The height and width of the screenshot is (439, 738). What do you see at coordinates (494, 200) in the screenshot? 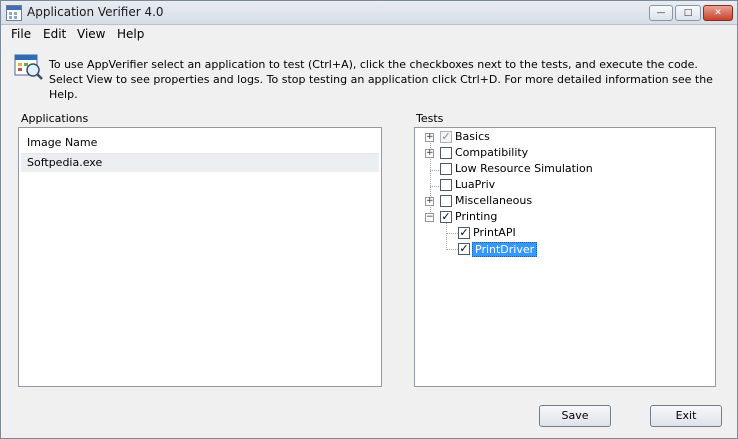
I see `tree-item-label: Miscellaneous` at bounding box center [494, 200].